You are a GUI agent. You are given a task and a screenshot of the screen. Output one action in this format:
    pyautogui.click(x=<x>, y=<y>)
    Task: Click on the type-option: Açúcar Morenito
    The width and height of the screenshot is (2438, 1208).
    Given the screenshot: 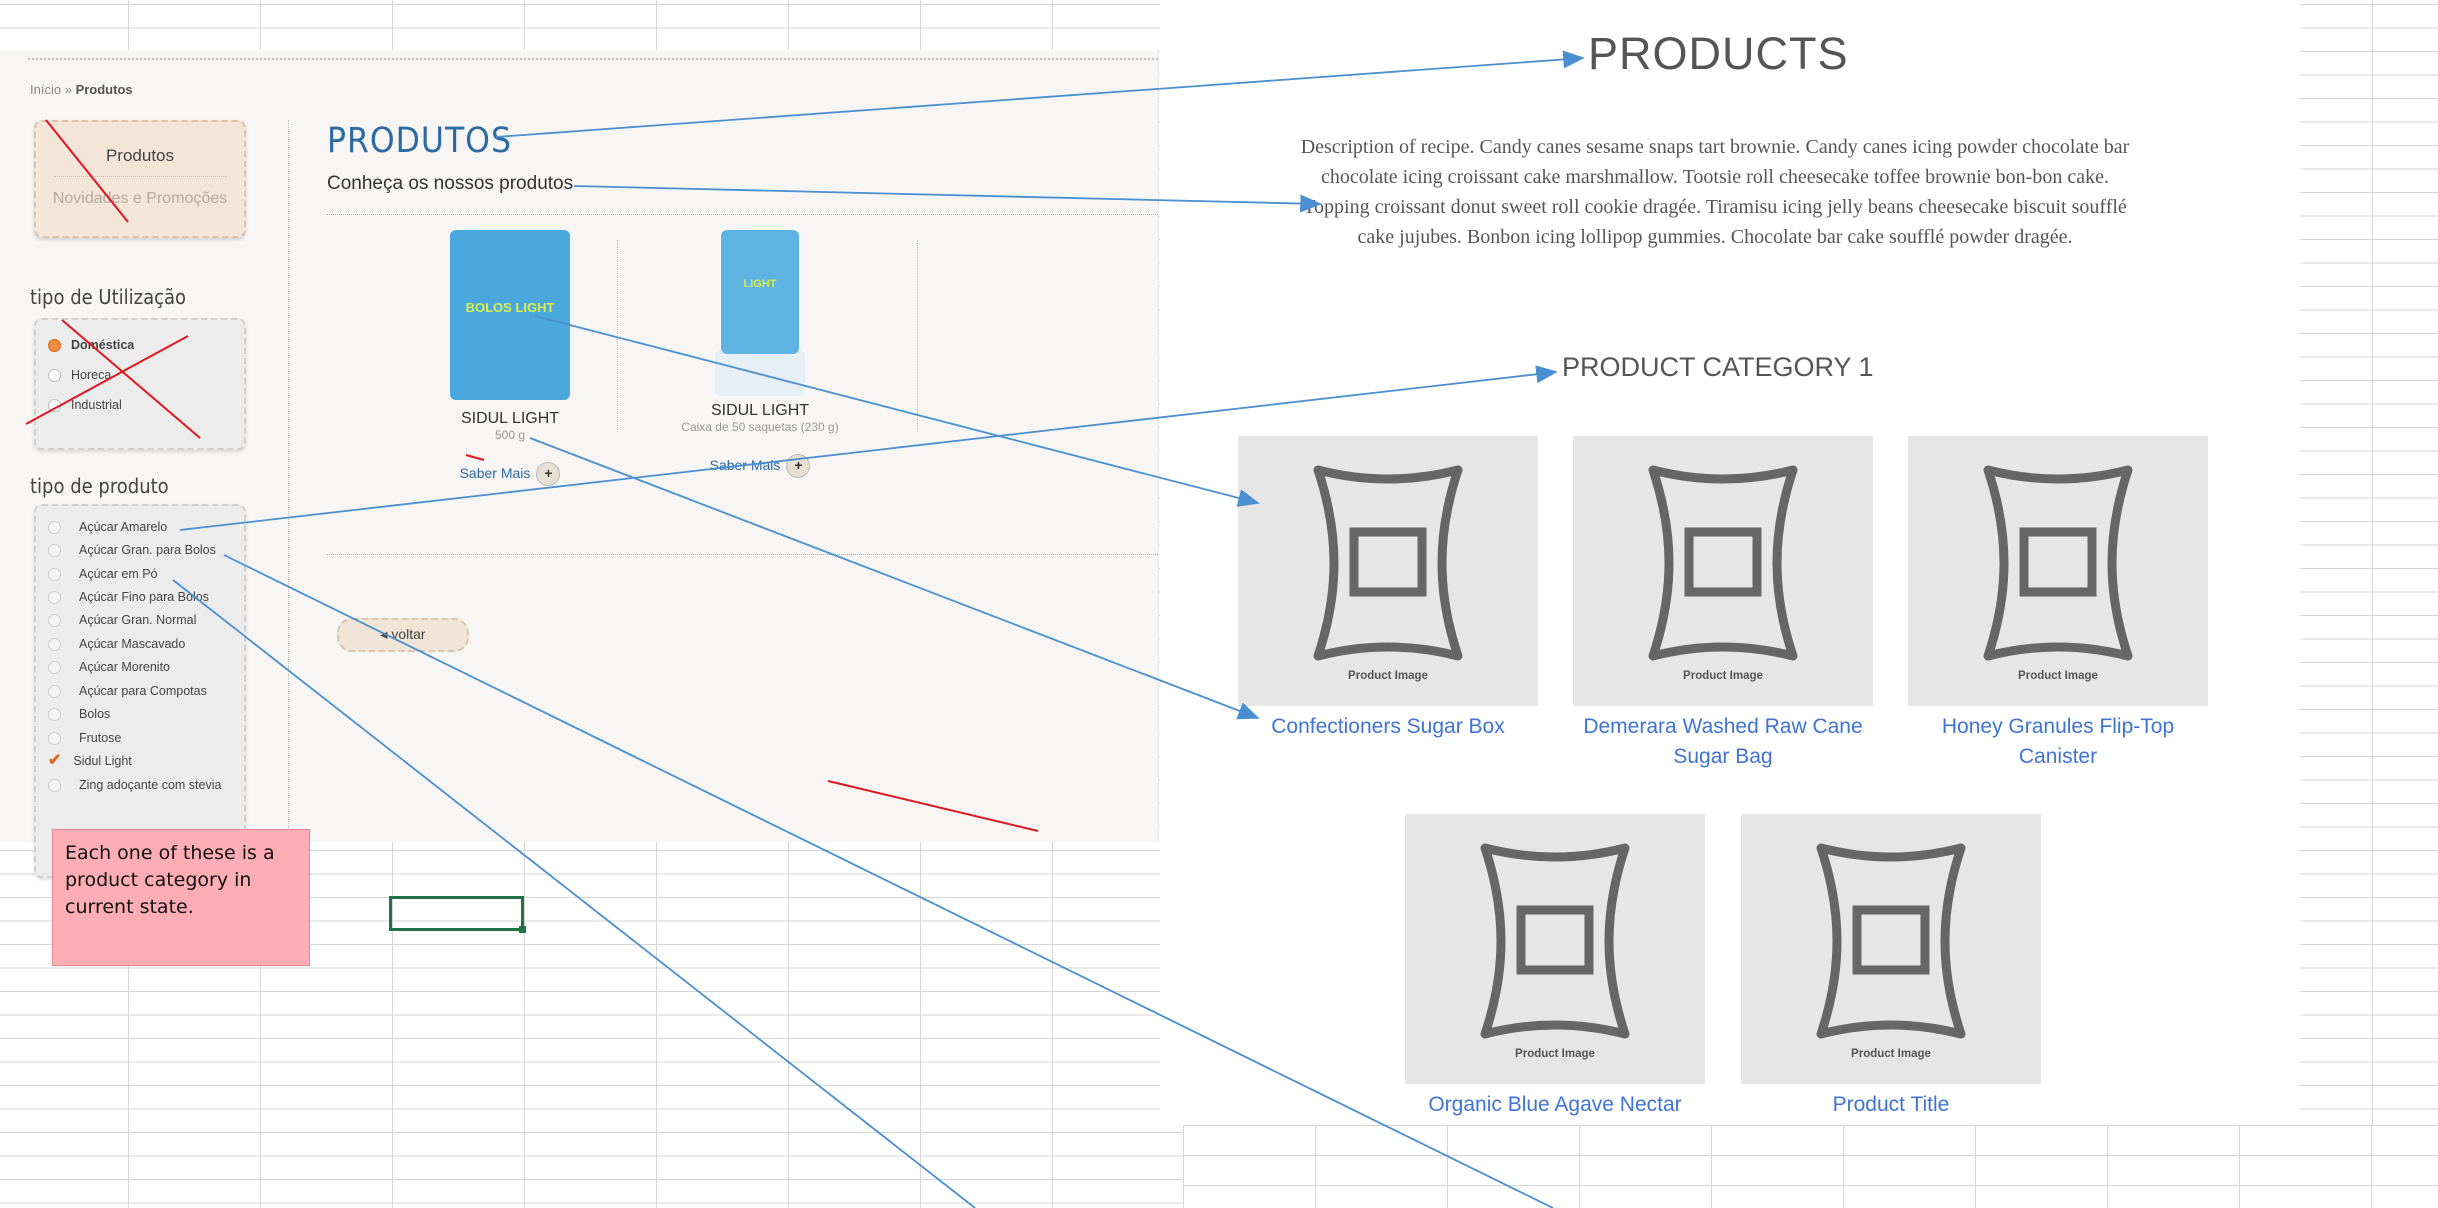 What is the action you would take?
    pyautogui.click(x=109, y=667)
    